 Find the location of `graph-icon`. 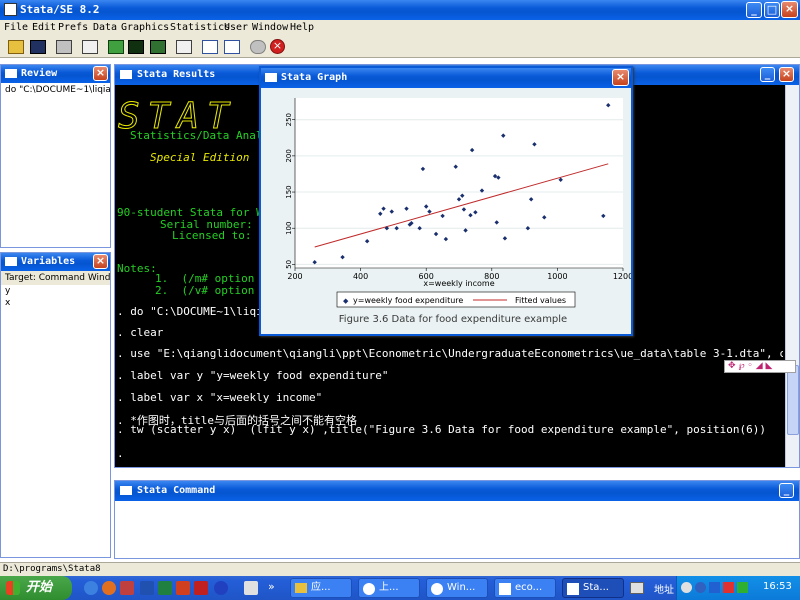

graph-icon is located at coordinates (158, 47).